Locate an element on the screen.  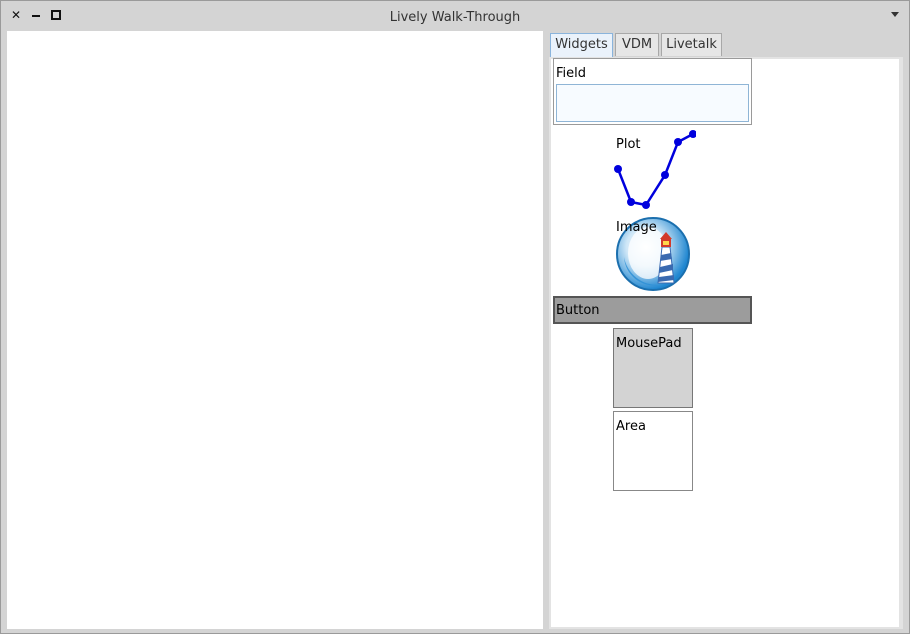
area-label: Area is located at coordinates (631, 426).